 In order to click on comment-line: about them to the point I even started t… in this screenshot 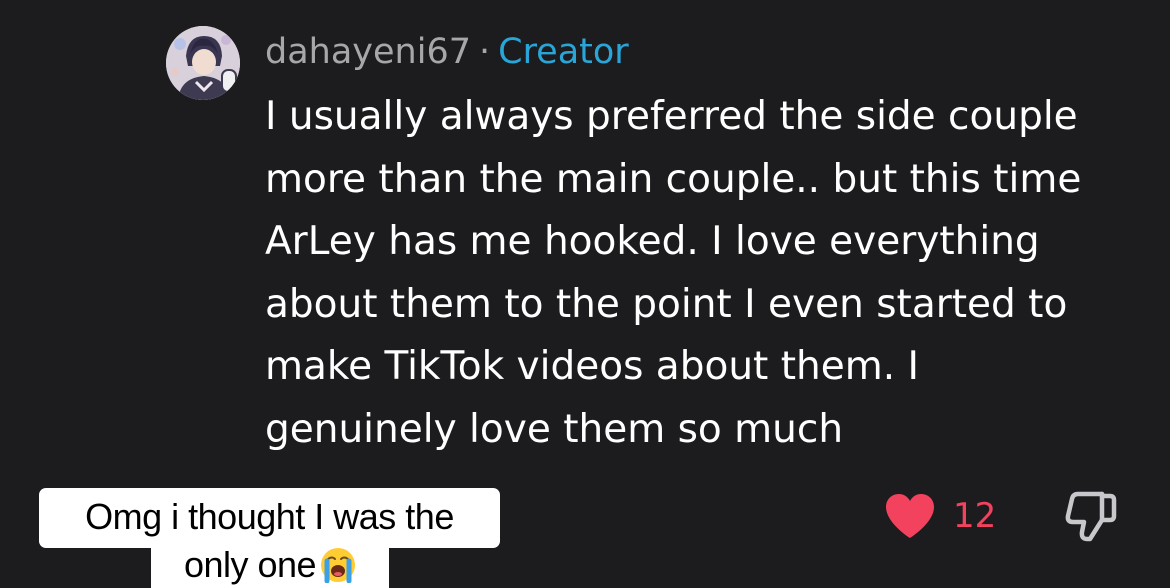, I will do `click(666, 304)`.